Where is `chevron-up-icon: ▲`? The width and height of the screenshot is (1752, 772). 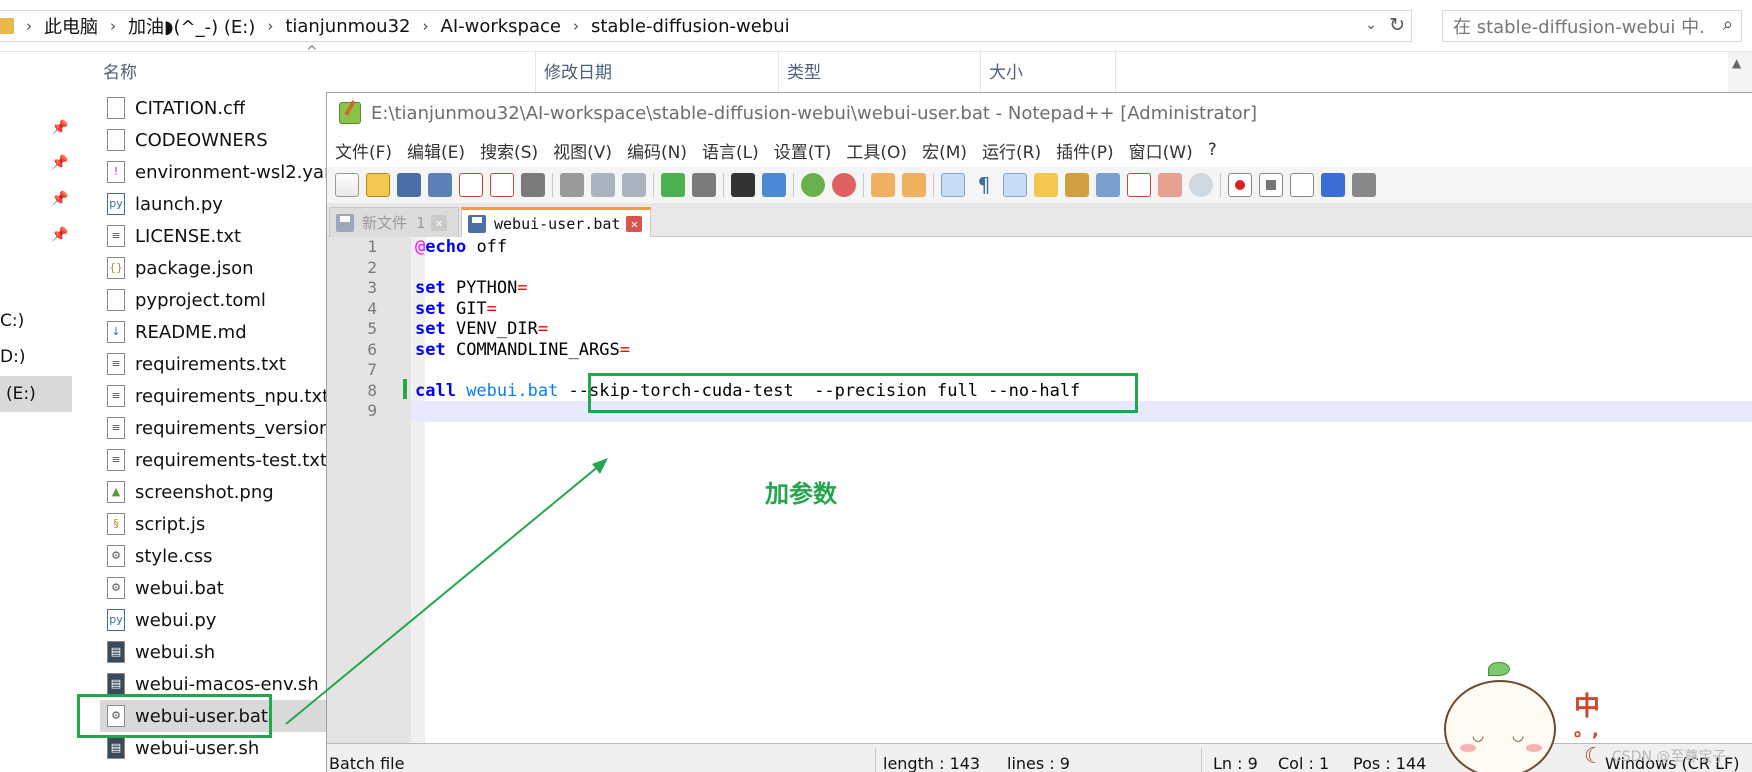
chevron-up-icon: ▲ is located at coordinates (1736, 63).